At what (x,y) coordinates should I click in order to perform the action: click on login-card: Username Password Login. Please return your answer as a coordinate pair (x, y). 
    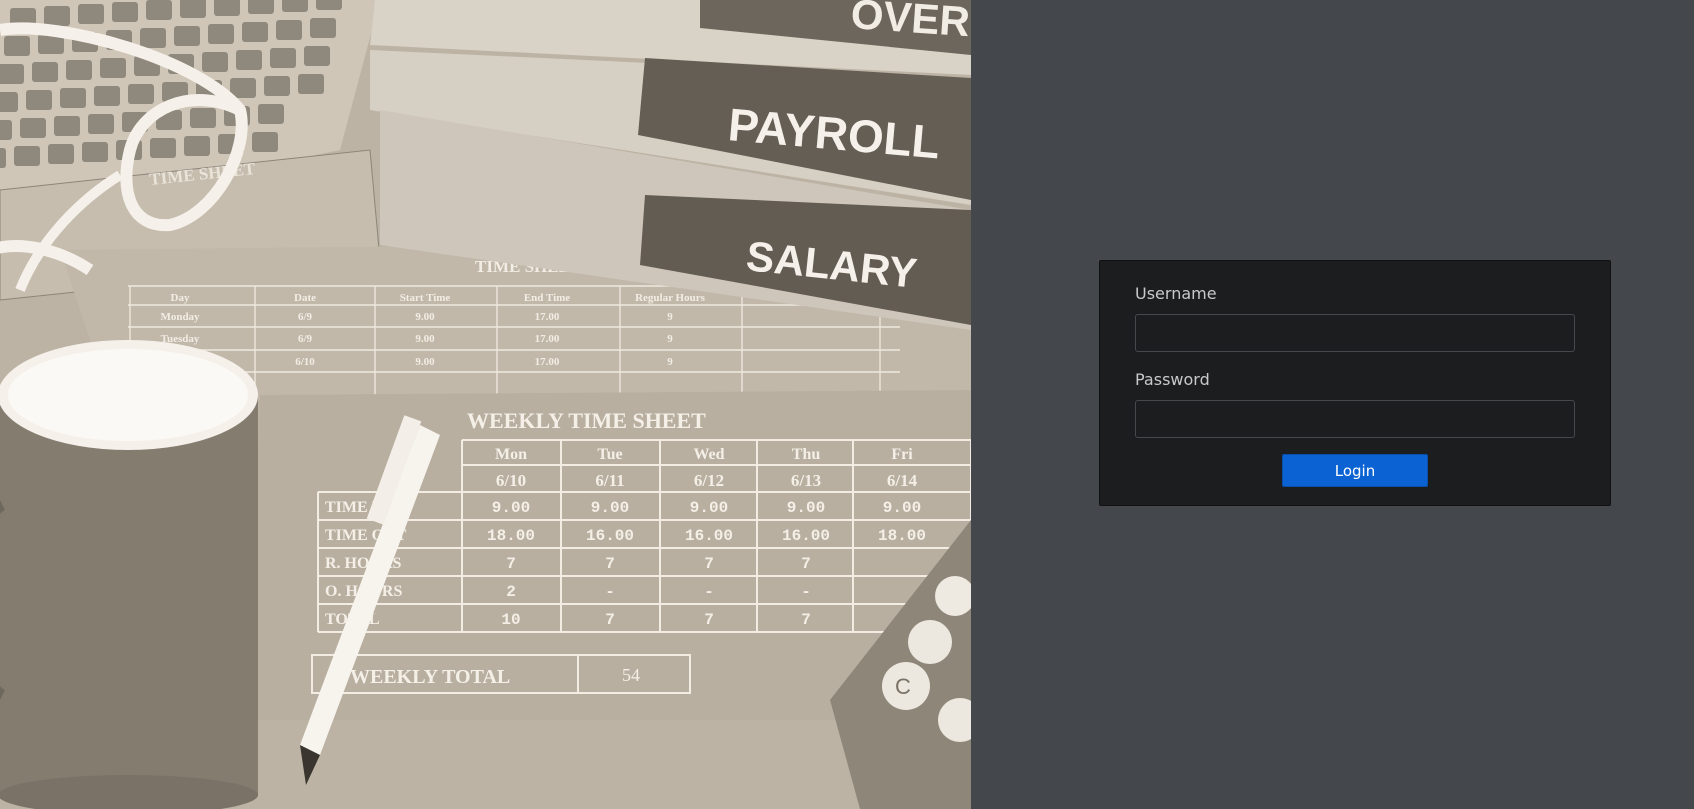
    Looking at the image, I should click on (1355, 383).